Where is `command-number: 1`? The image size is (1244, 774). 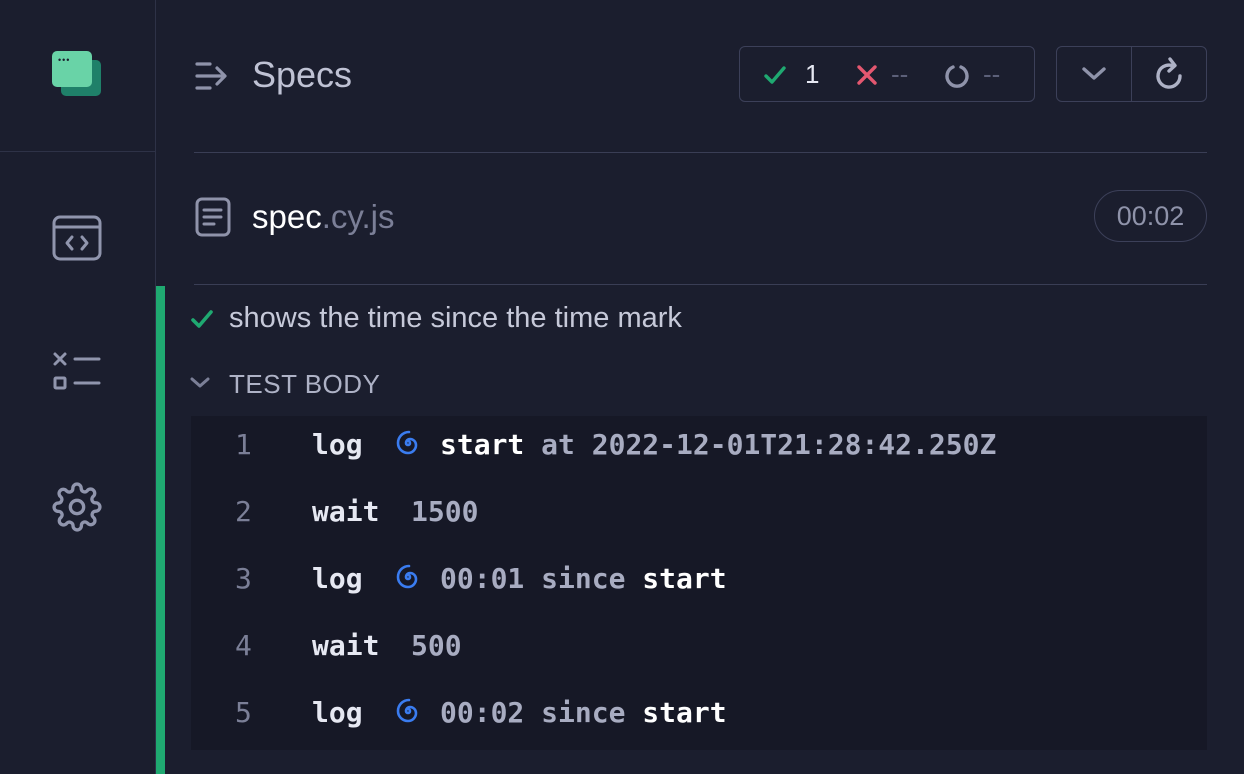 command-number: 1 is located at coordinates (243, 444).